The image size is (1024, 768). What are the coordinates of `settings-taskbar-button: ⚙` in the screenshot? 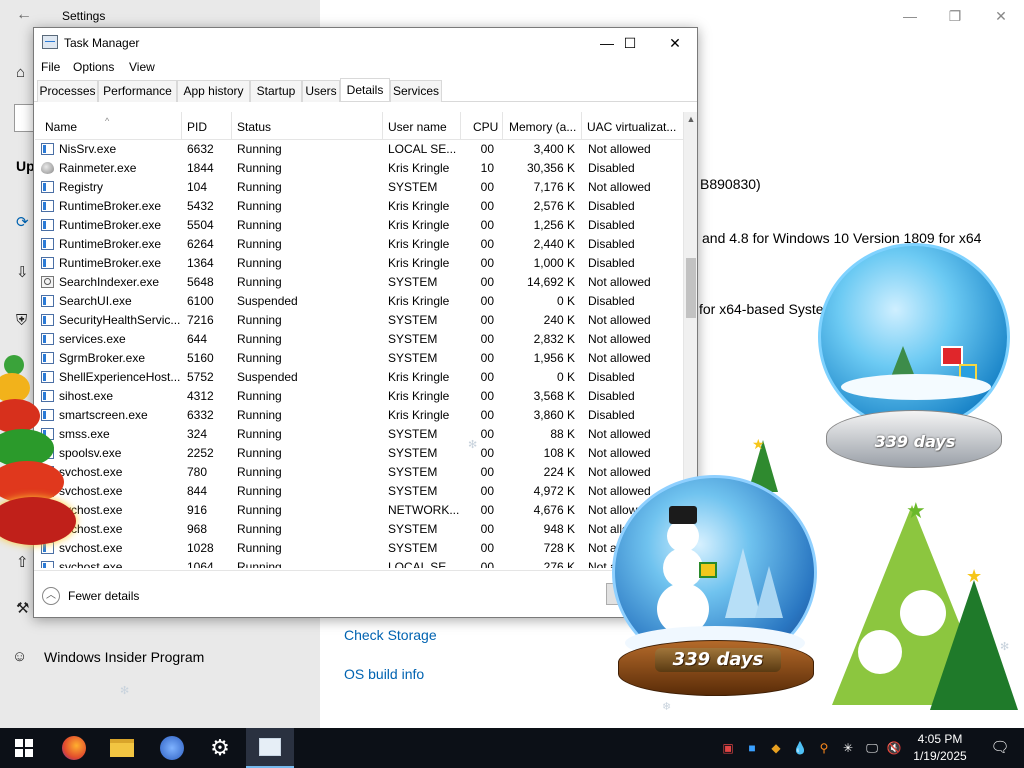 It's located at (220, 748).